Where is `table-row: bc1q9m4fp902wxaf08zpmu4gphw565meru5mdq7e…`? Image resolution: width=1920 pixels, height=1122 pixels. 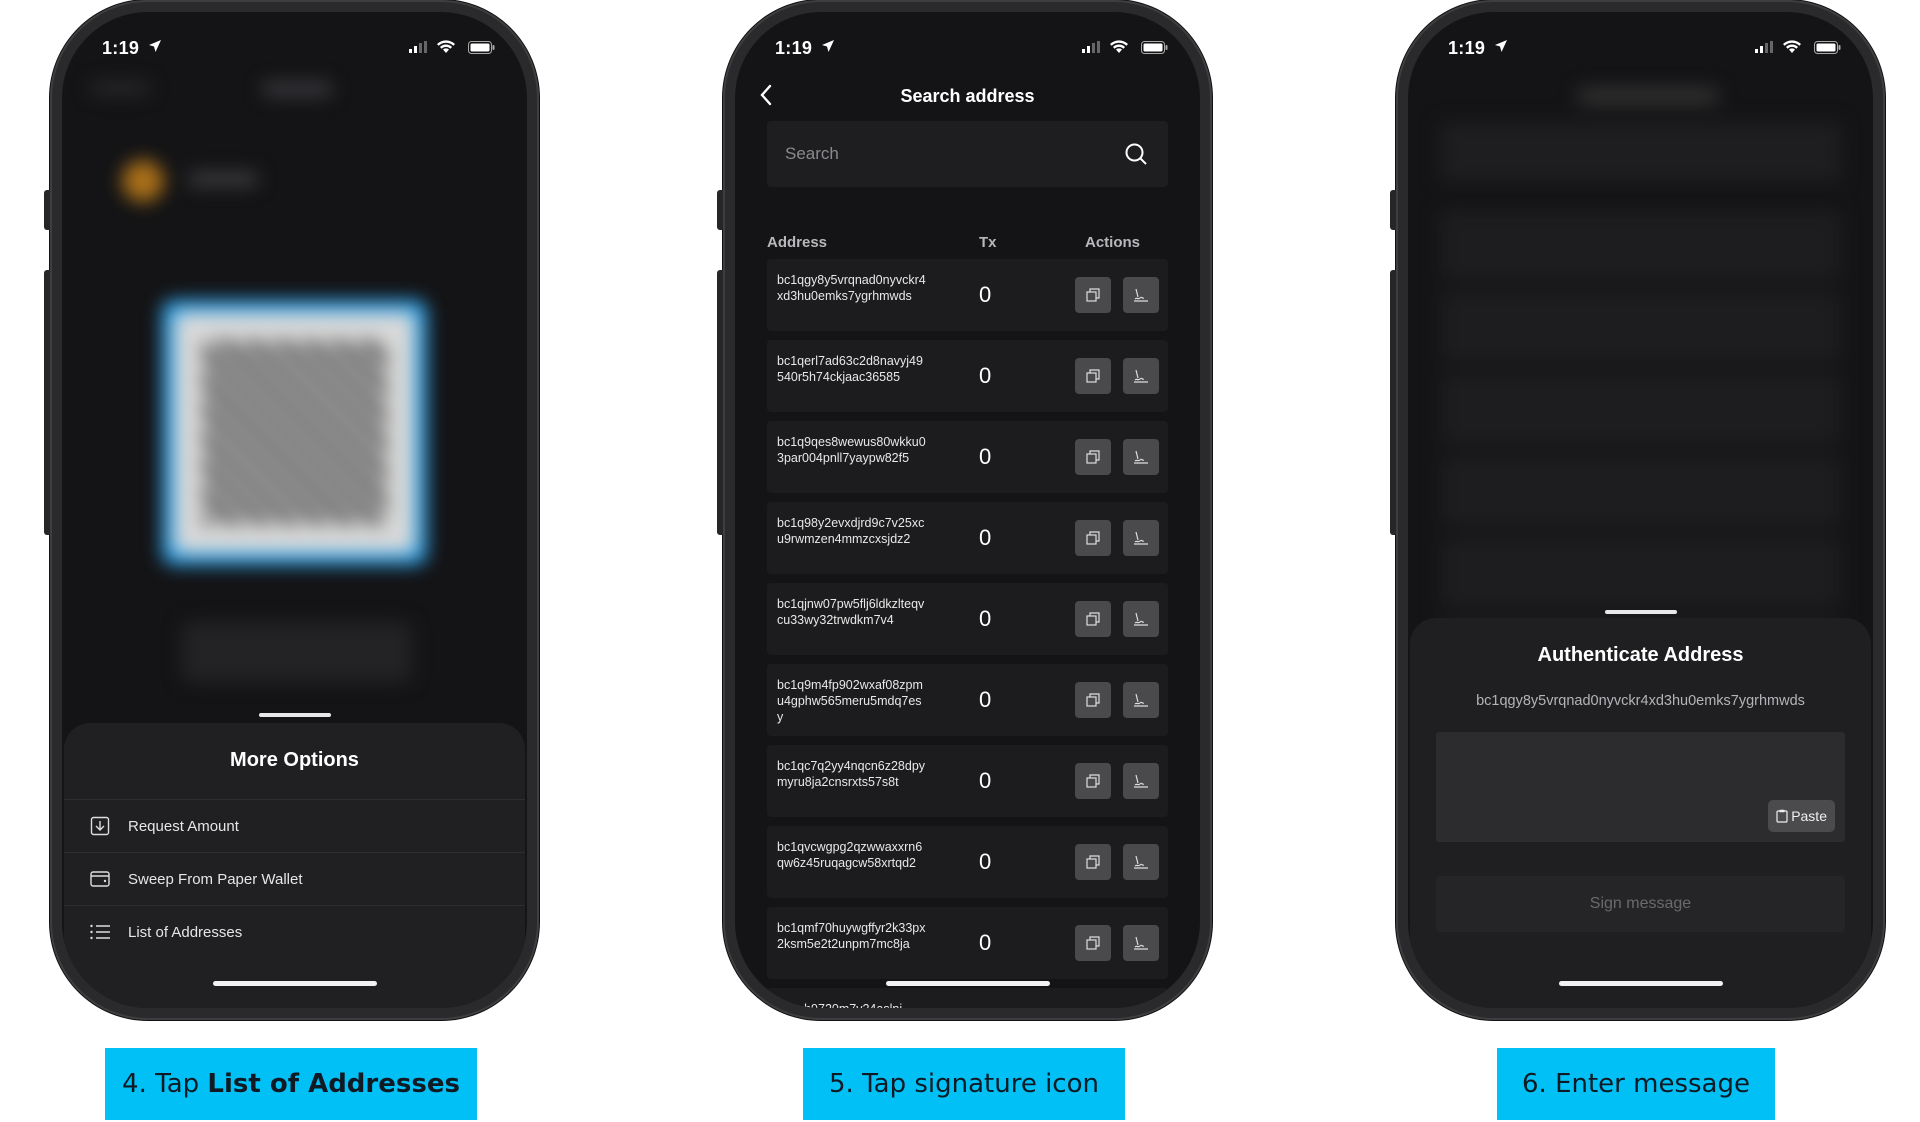
table-row: bc1q9m4fp902wxaf08zpmu4gphw565meru5mdq7e… is located at coordinates (967, 700).